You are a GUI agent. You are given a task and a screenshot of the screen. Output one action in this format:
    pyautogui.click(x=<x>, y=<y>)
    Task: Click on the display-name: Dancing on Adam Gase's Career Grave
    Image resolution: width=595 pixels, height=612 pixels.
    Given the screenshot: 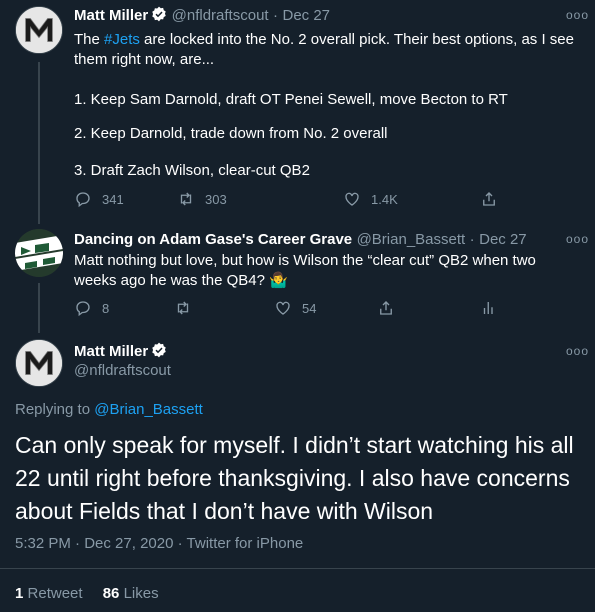 What is the action you would take?
    pyautogui.click(x=213, y=239)
    